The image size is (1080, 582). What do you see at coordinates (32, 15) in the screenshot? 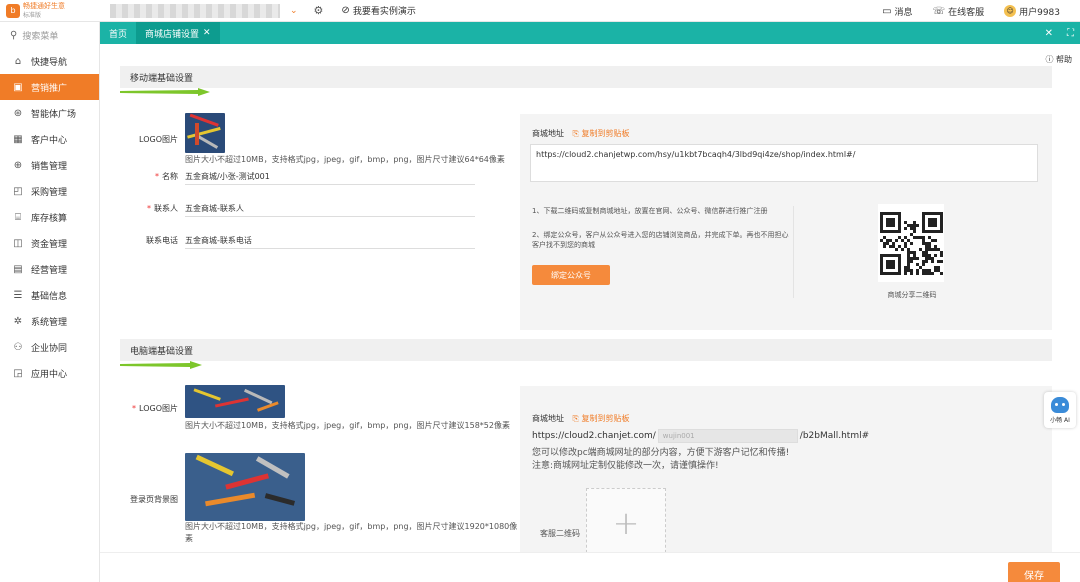
I see `logo-edition: 标准版` at bounding box center [32, 15].